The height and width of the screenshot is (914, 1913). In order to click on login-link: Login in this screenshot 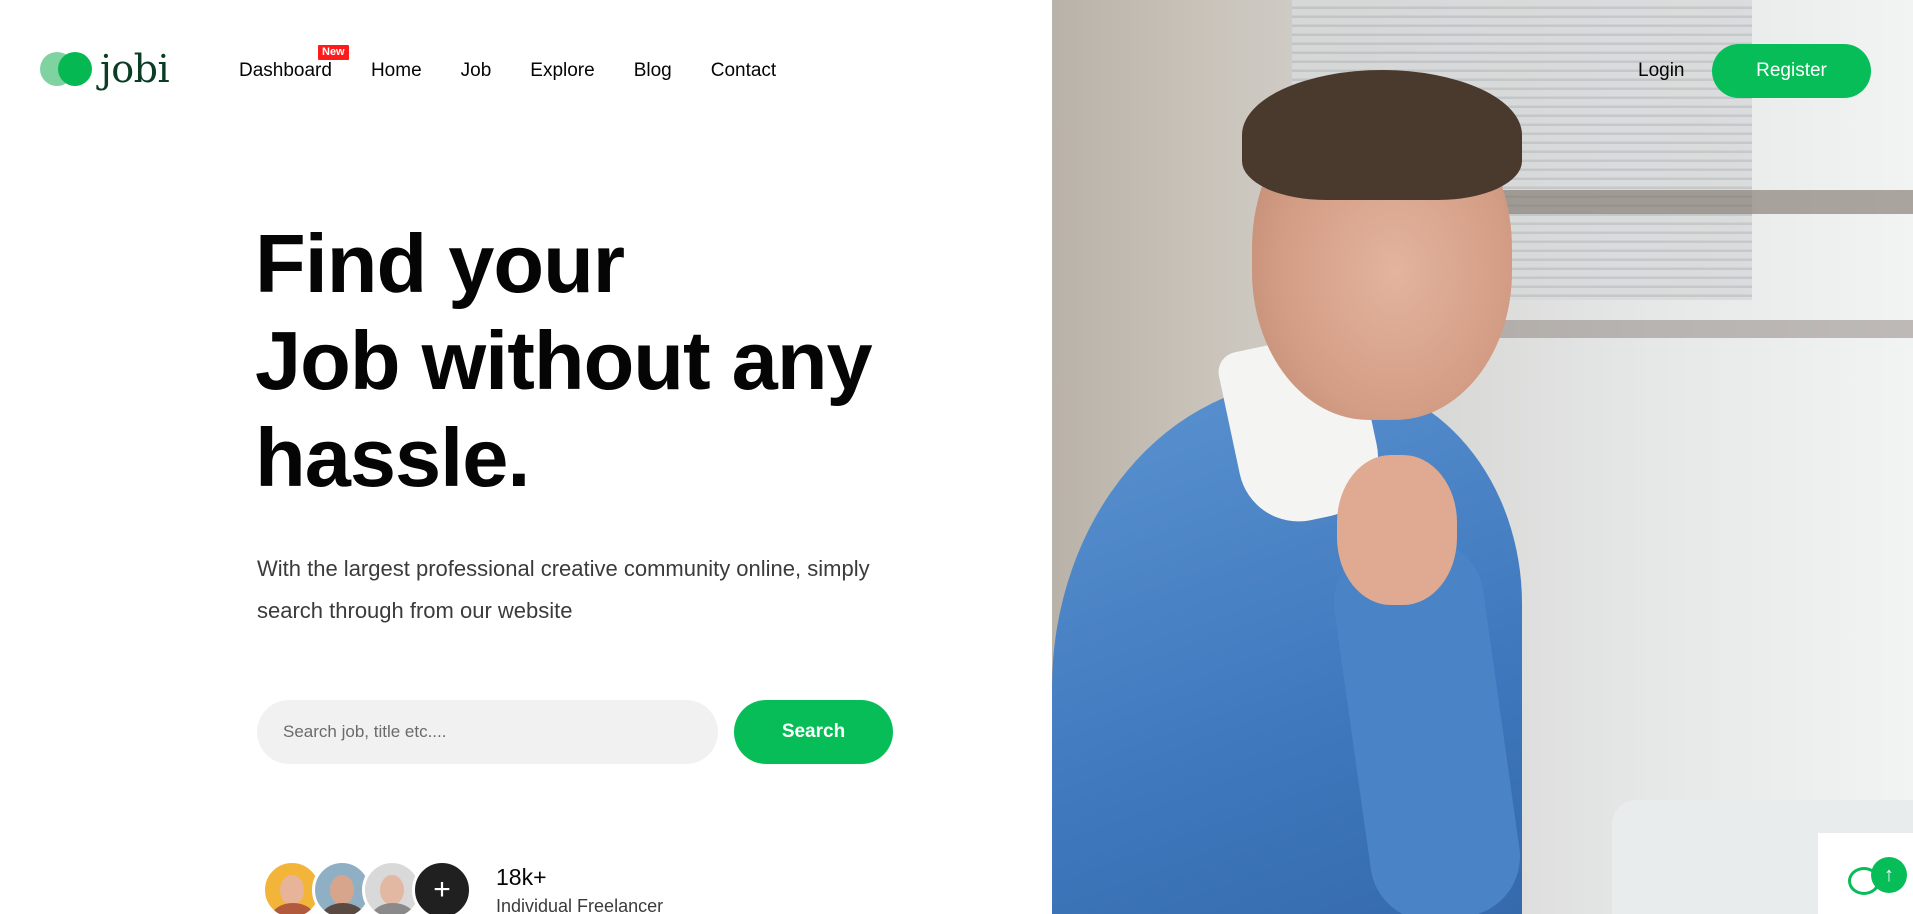, I will do `click(1661, 71)`.